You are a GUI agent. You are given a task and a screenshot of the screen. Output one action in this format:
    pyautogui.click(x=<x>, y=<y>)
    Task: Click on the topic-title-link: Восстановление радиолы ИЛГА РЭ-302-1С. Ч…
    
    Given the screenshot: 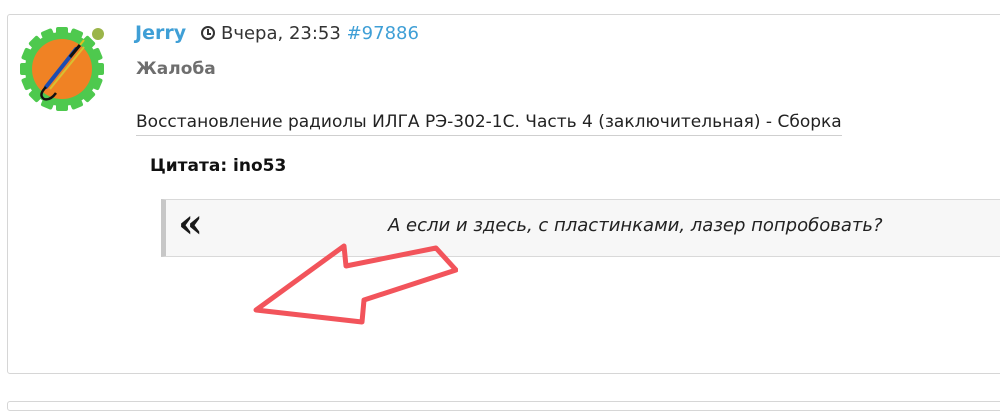 What is the action you would take?
    pyautogui.click(x=489, y=124)
    